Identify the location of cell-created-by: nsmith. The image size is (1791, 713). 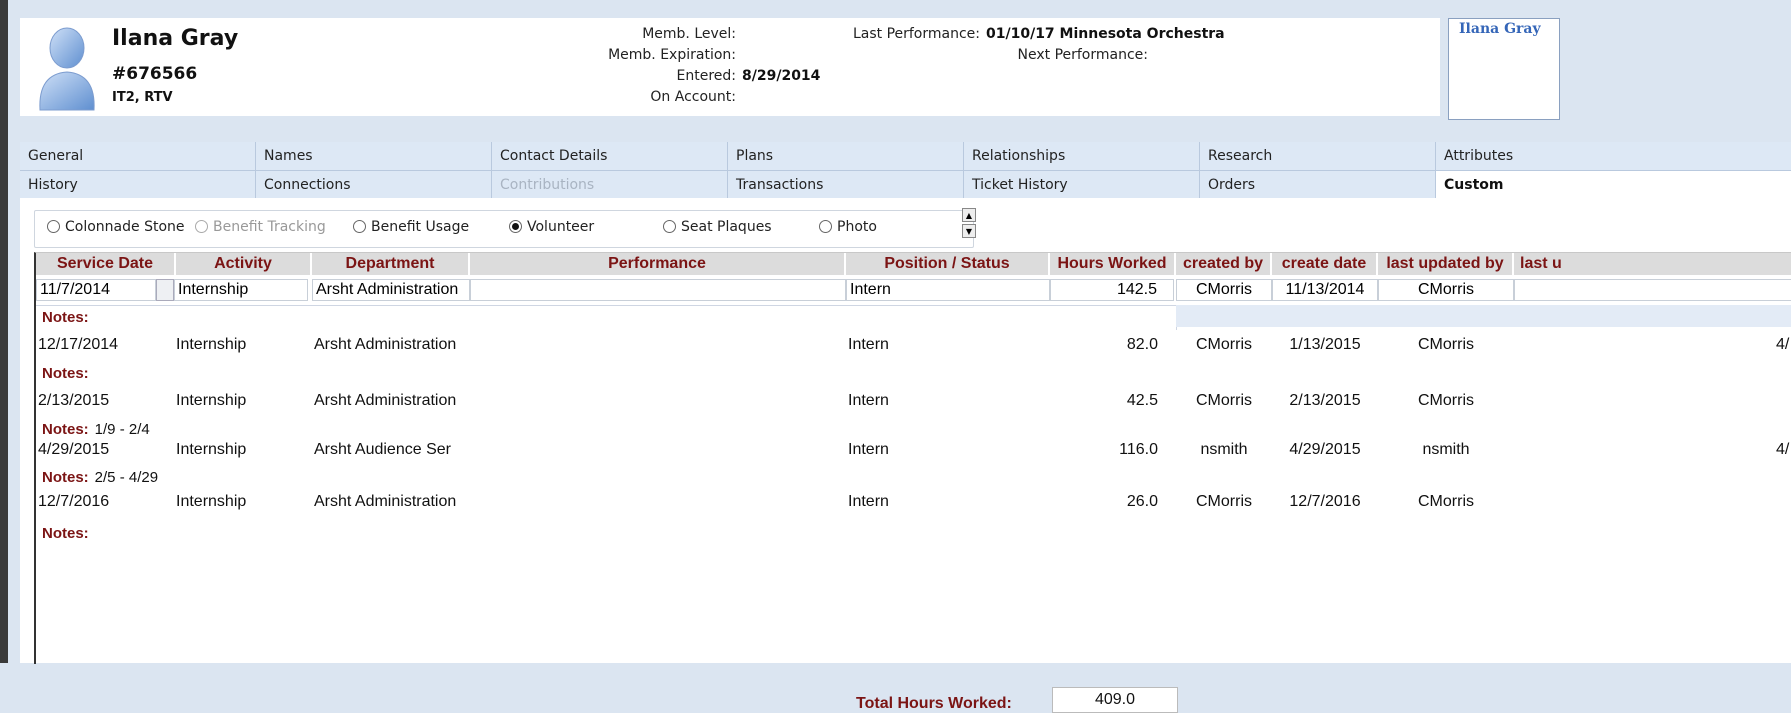
(1224, 449).